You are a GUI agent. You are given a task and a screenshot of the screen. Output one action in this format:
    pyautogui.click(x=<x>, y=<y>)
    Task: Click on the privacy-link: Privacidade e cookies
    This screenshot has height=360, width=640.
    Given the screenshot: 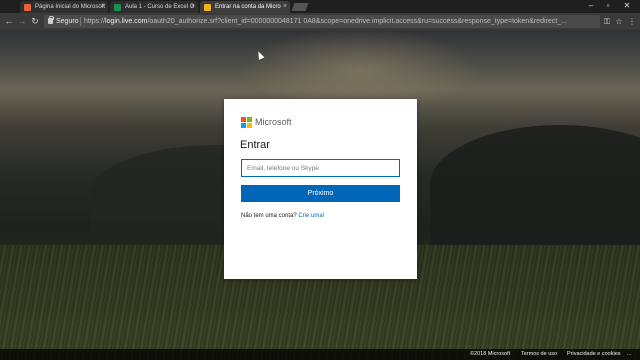 What is the action you would take?
    pyautogui.click(x=594, y=354)
    